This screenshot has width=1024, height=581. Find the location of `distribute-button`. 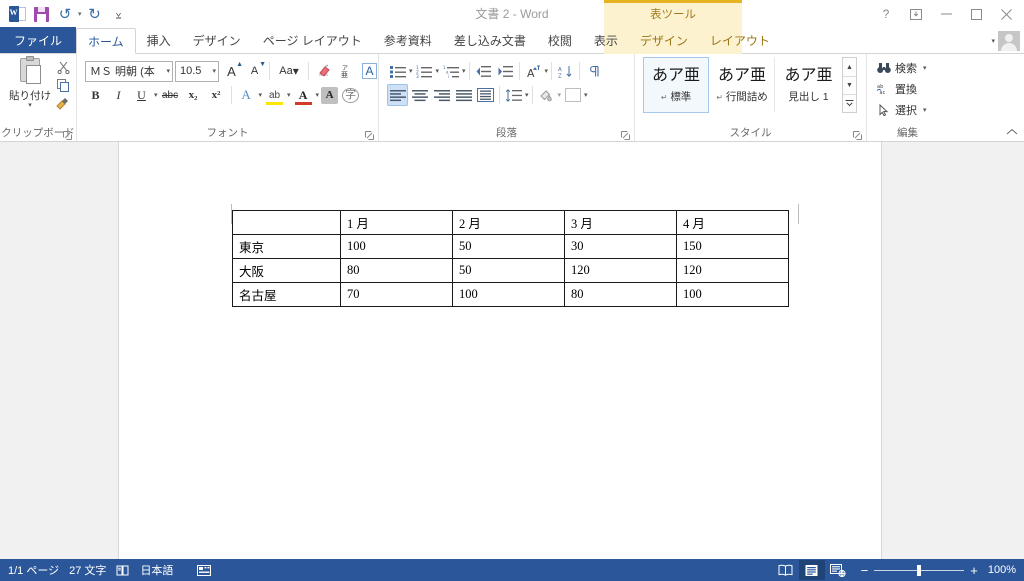

distribute-button is located at coordinates (485, 95).